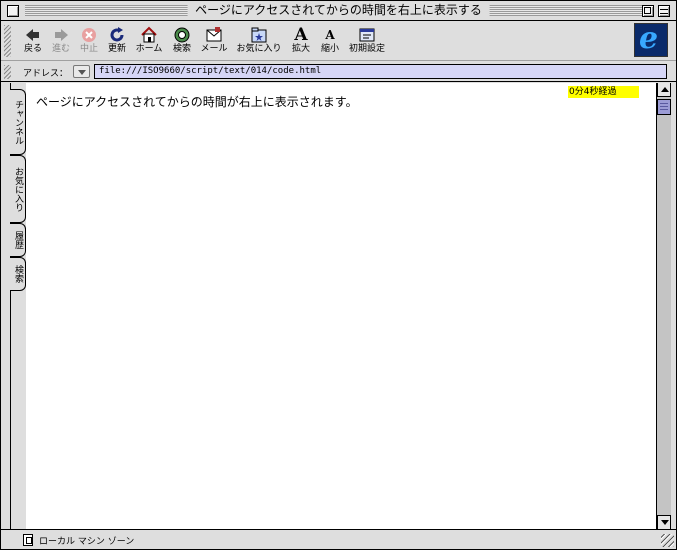  Describe the element at coordinates (32, 49) in the screenshot. I see `back-button-label: 戻る` at that location.